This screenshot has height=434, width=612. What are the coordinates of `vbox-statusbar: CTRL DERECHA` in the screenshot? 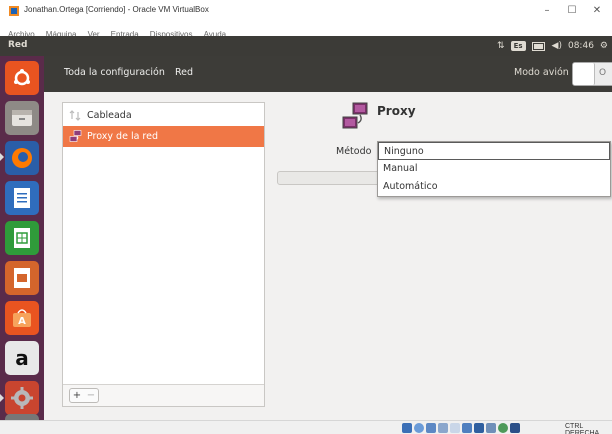 It's located at (306, 427).